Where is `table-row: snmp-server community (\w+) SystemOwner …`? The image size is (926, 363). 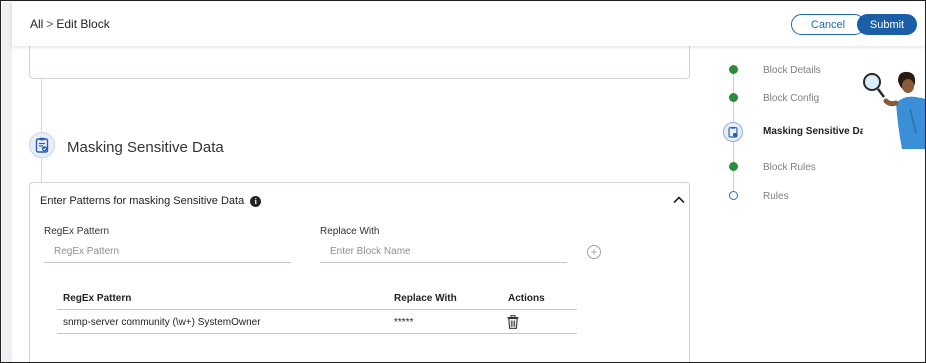 table-row: snmp-server community (\w+) SystemOwner … is located at coordinates (317, 322).